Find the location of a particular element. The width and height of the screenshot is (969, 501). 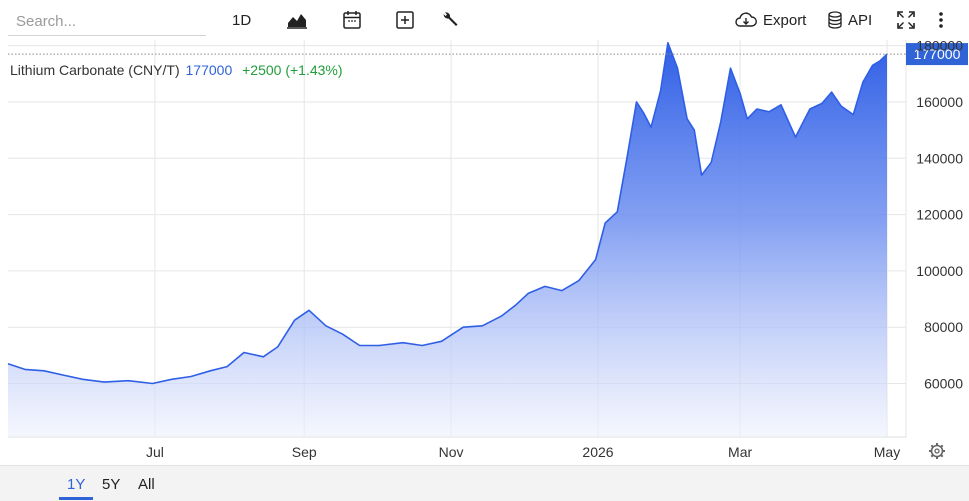

y-tick-label: 100000 is located at coordinates (939, 271).